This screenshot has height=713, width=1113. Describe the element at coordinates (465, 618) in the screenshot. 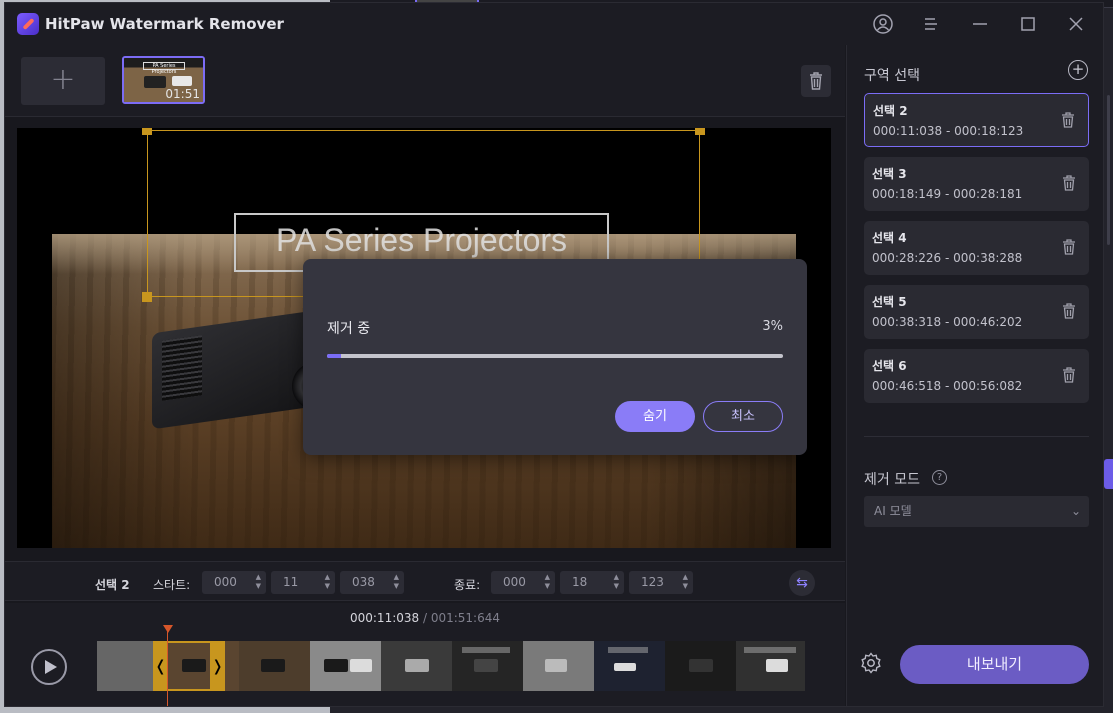

I see `total-time: 001:51:644` at that location.